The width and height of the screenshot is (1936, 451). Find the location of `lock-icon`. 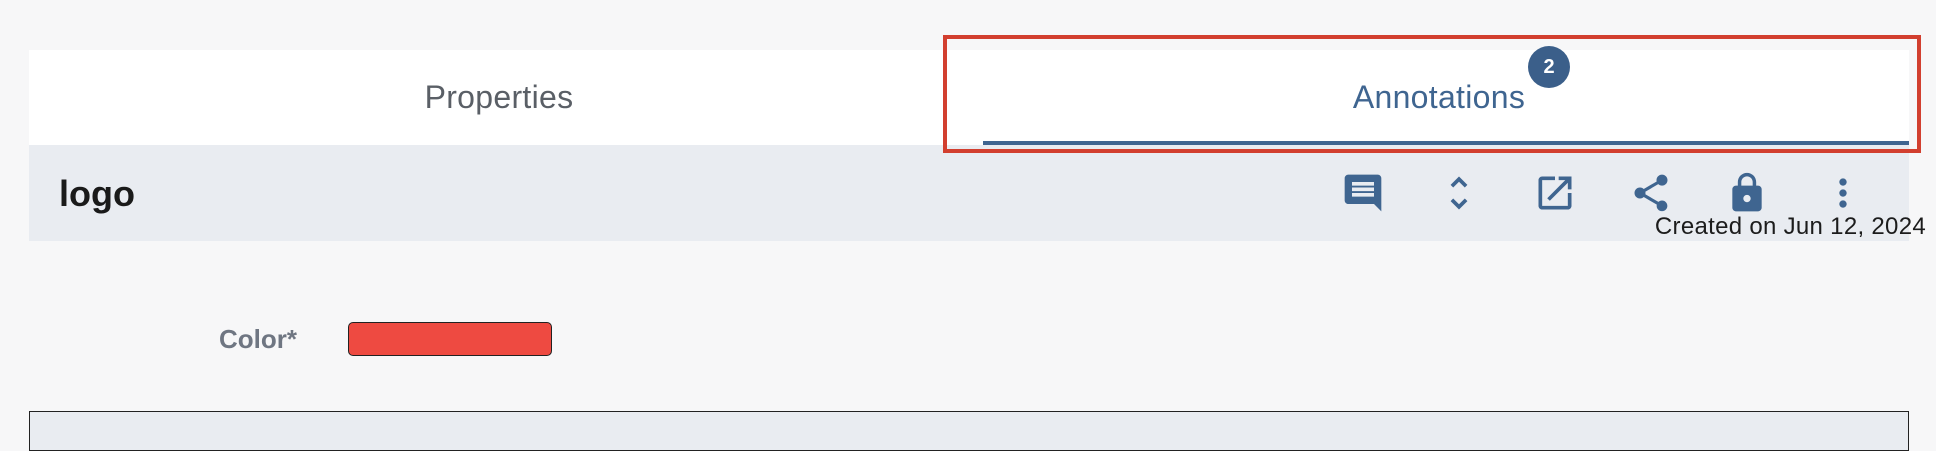

lock-icon is located at coordinates (1747, 192).